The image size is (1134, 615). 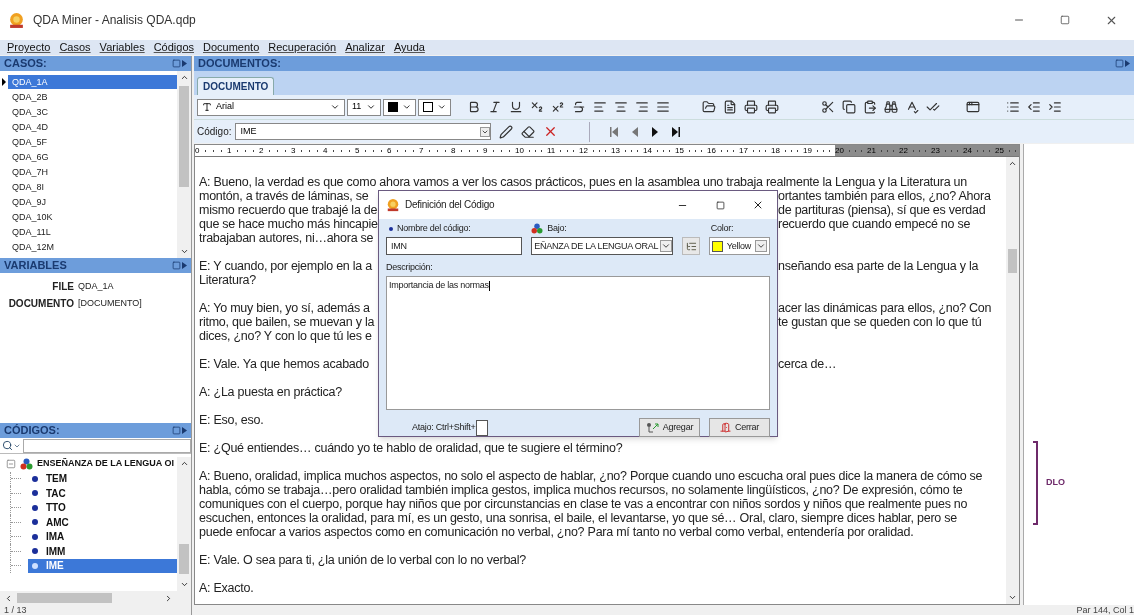 What do you see at coordinates (615, 131) in the screenshot?
I see `first-icon` at bounding box center [615, 131].